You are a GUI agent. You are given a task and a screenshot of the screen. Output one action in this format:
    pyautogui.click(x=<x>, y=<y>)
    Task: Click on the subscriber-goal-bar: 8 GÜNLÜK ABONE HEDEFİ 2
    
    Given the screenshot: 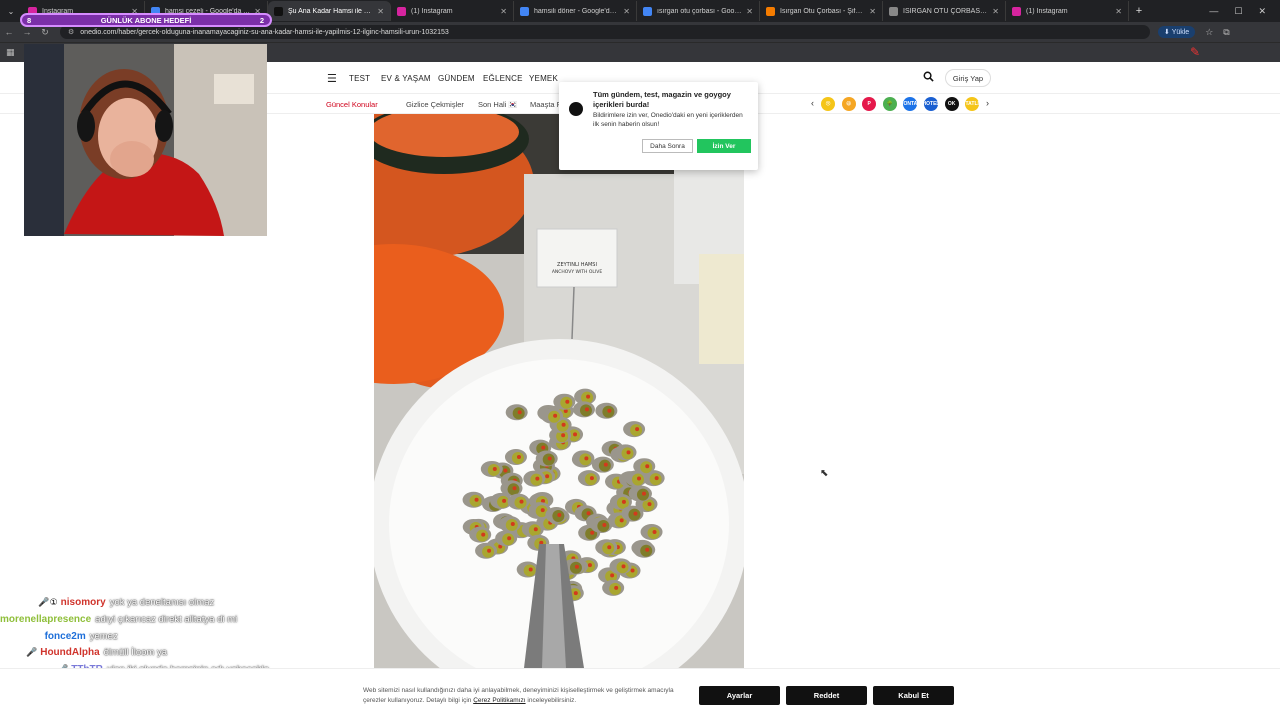 What is the action you would take?
    pyautogui.click(x=146, y=20)
    